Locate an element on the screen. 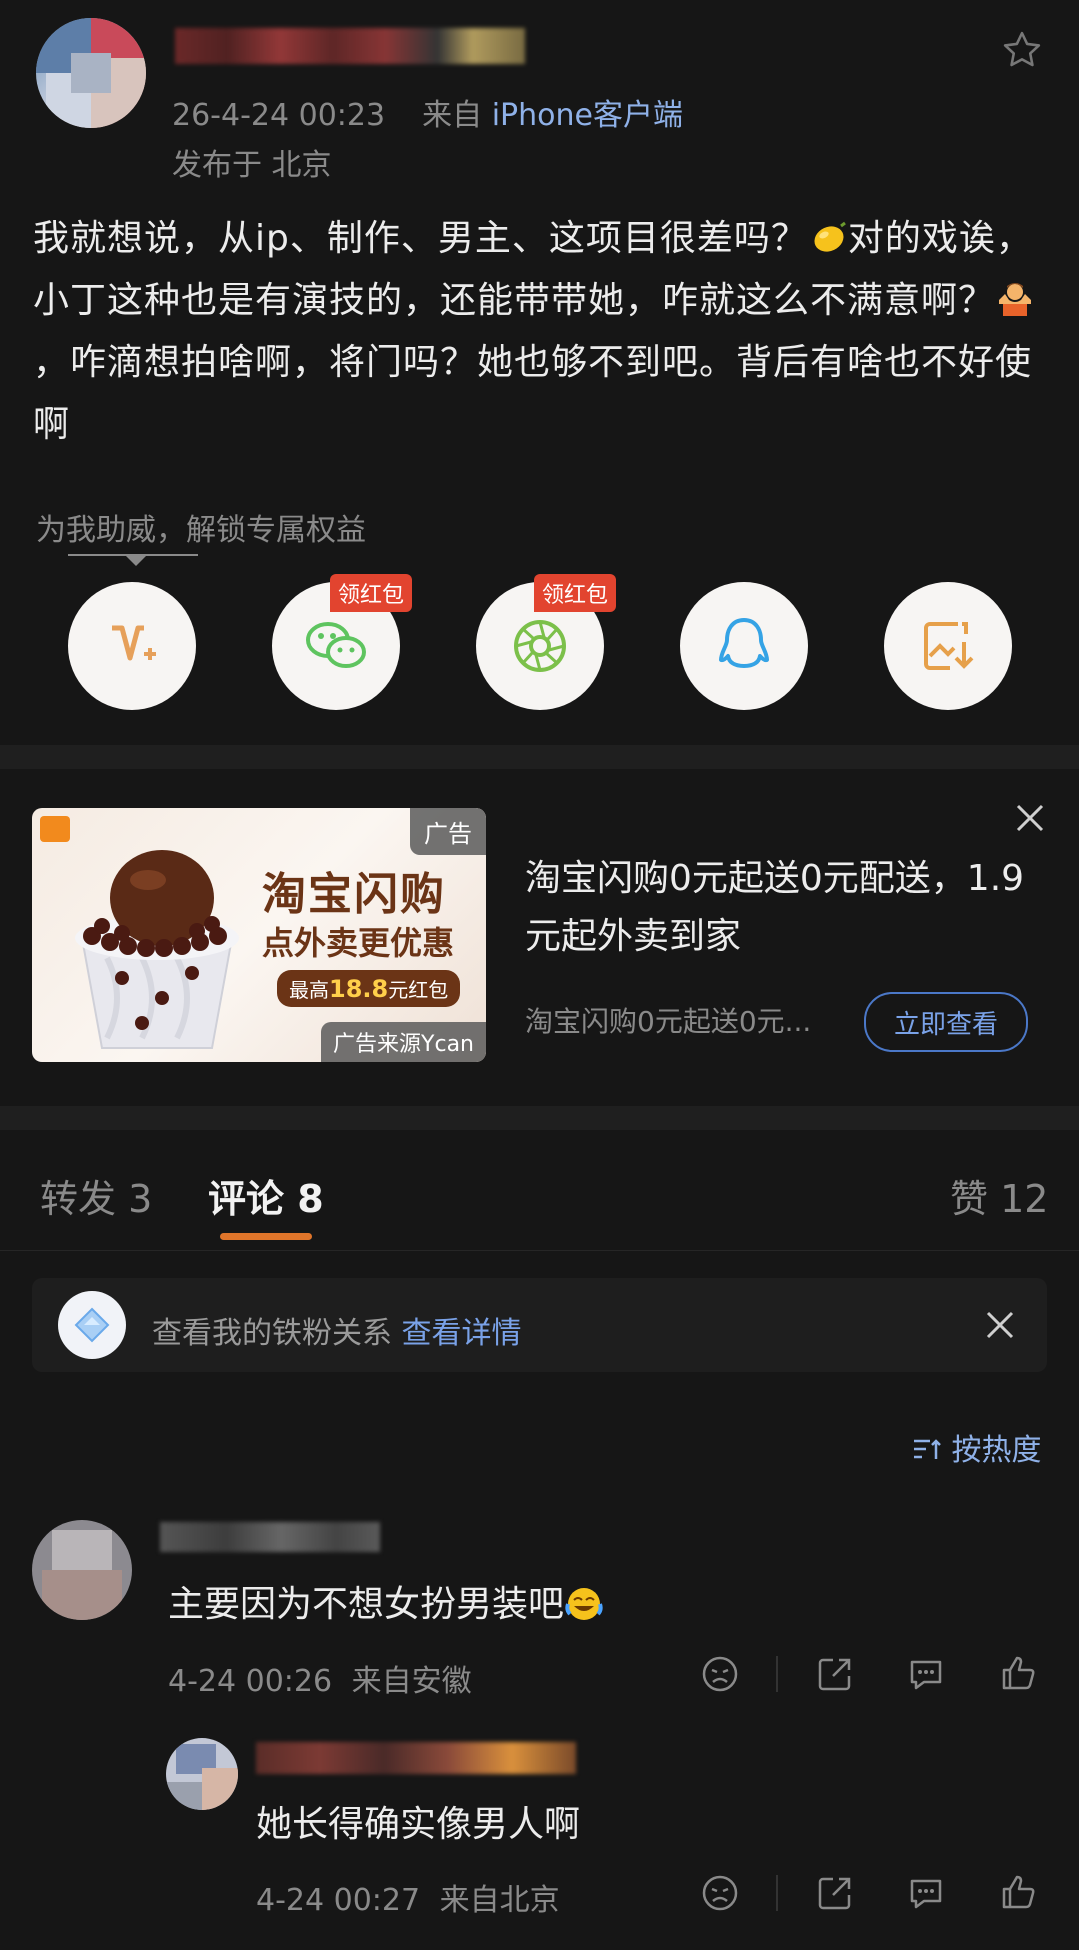  moments-share-button: 领红包 is located at coordinates (546, 642).